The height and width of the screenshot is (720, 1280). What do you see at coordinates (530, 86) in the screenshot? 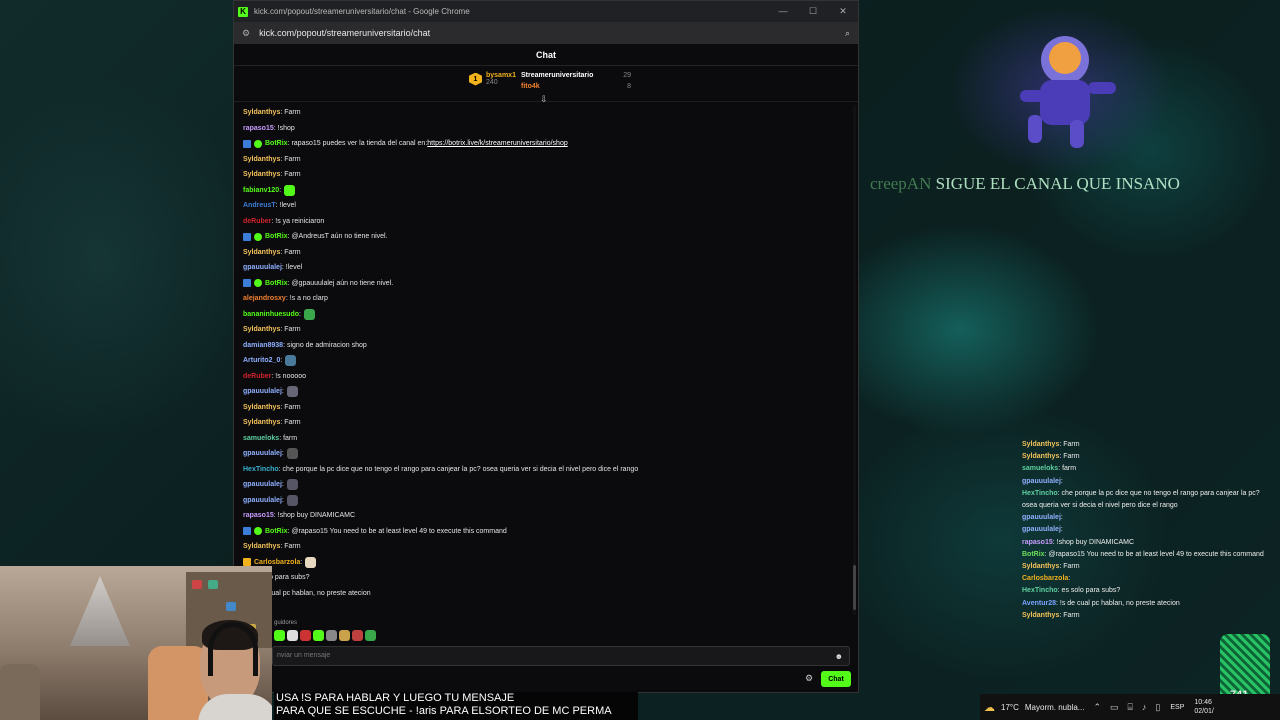
I see `leaderboard-third-name: fito4k` at bounding box center [530, 86].